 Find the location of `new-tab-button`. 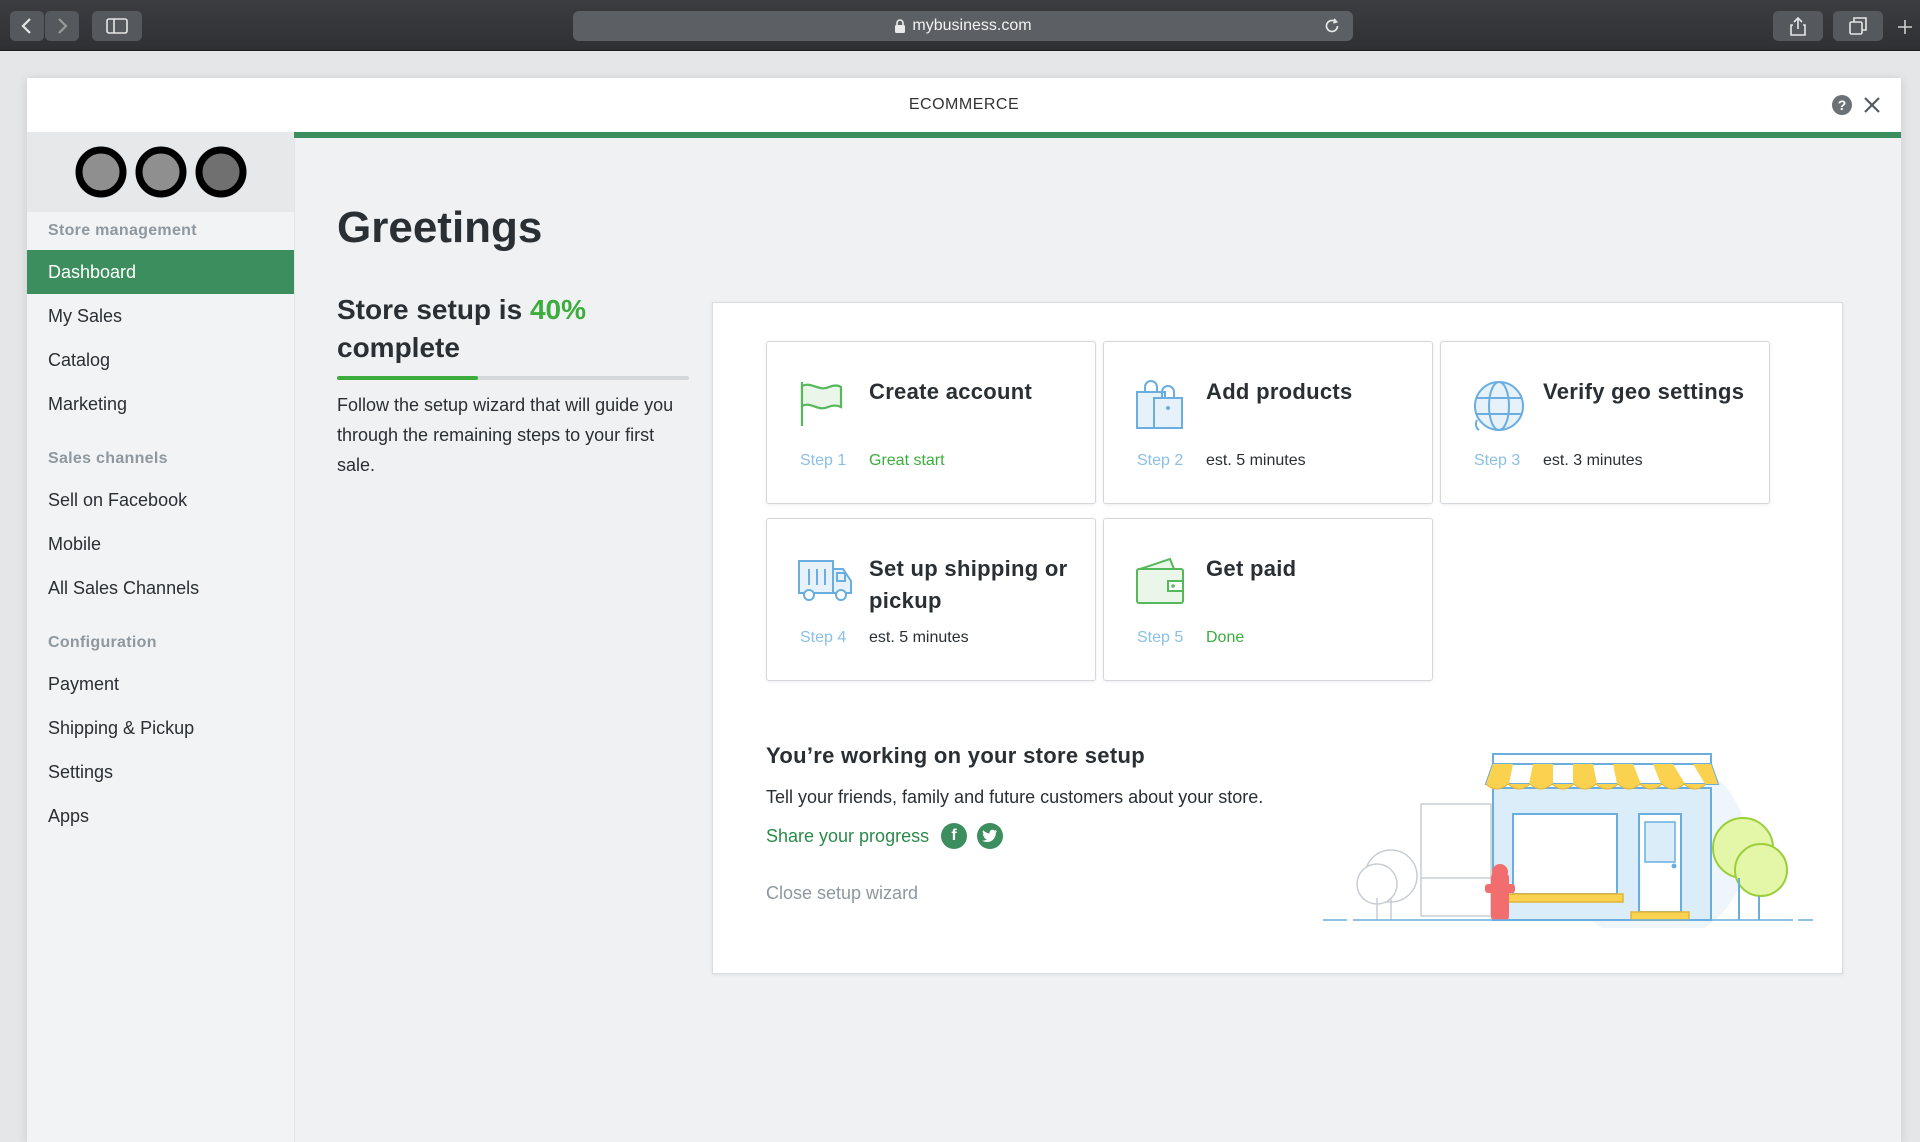

new-tab-button is located at coordinates (1905, 27).